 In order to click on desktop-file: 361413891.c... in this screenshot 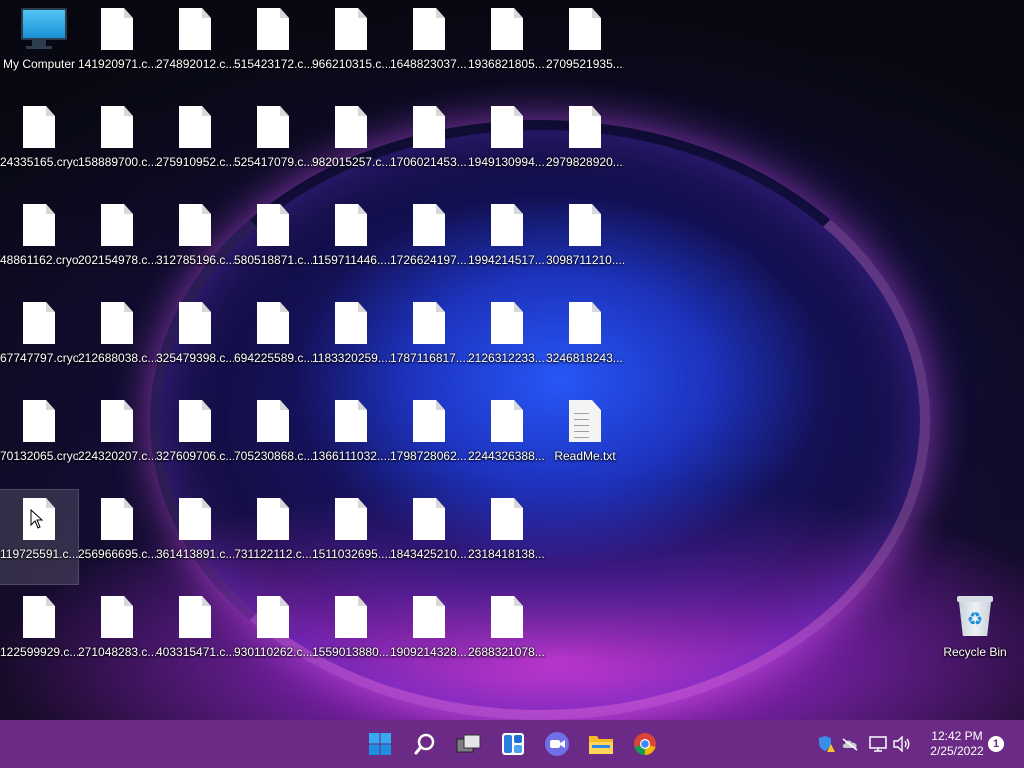, I will do `click(195, 537)`.